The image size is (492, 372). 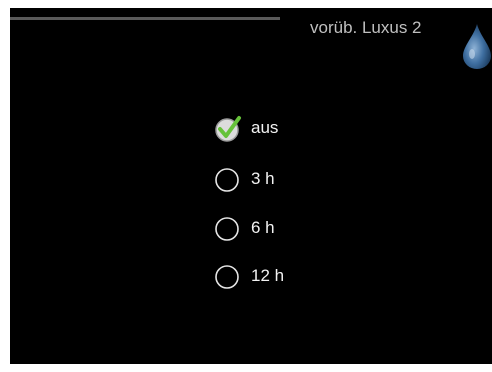 I want to click on water-drop-icon, so click(x=477, y=46).